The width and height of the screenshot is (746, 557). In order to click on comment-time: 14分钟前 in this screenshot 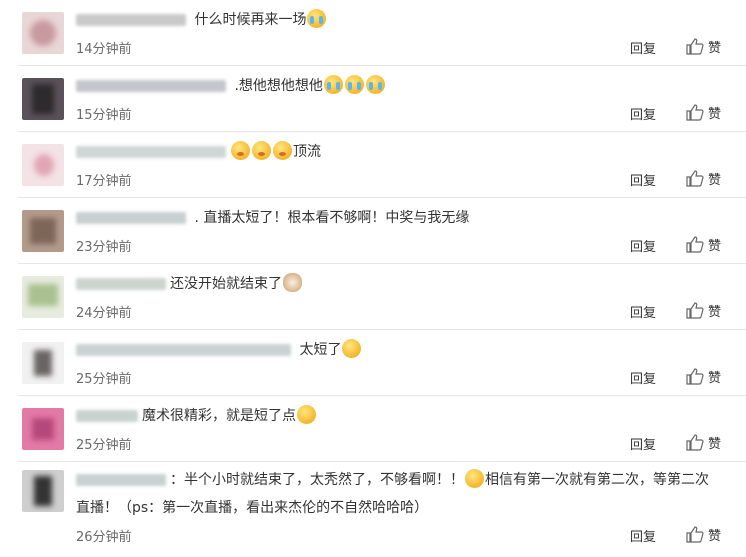, I will do `click(104, 49)`.